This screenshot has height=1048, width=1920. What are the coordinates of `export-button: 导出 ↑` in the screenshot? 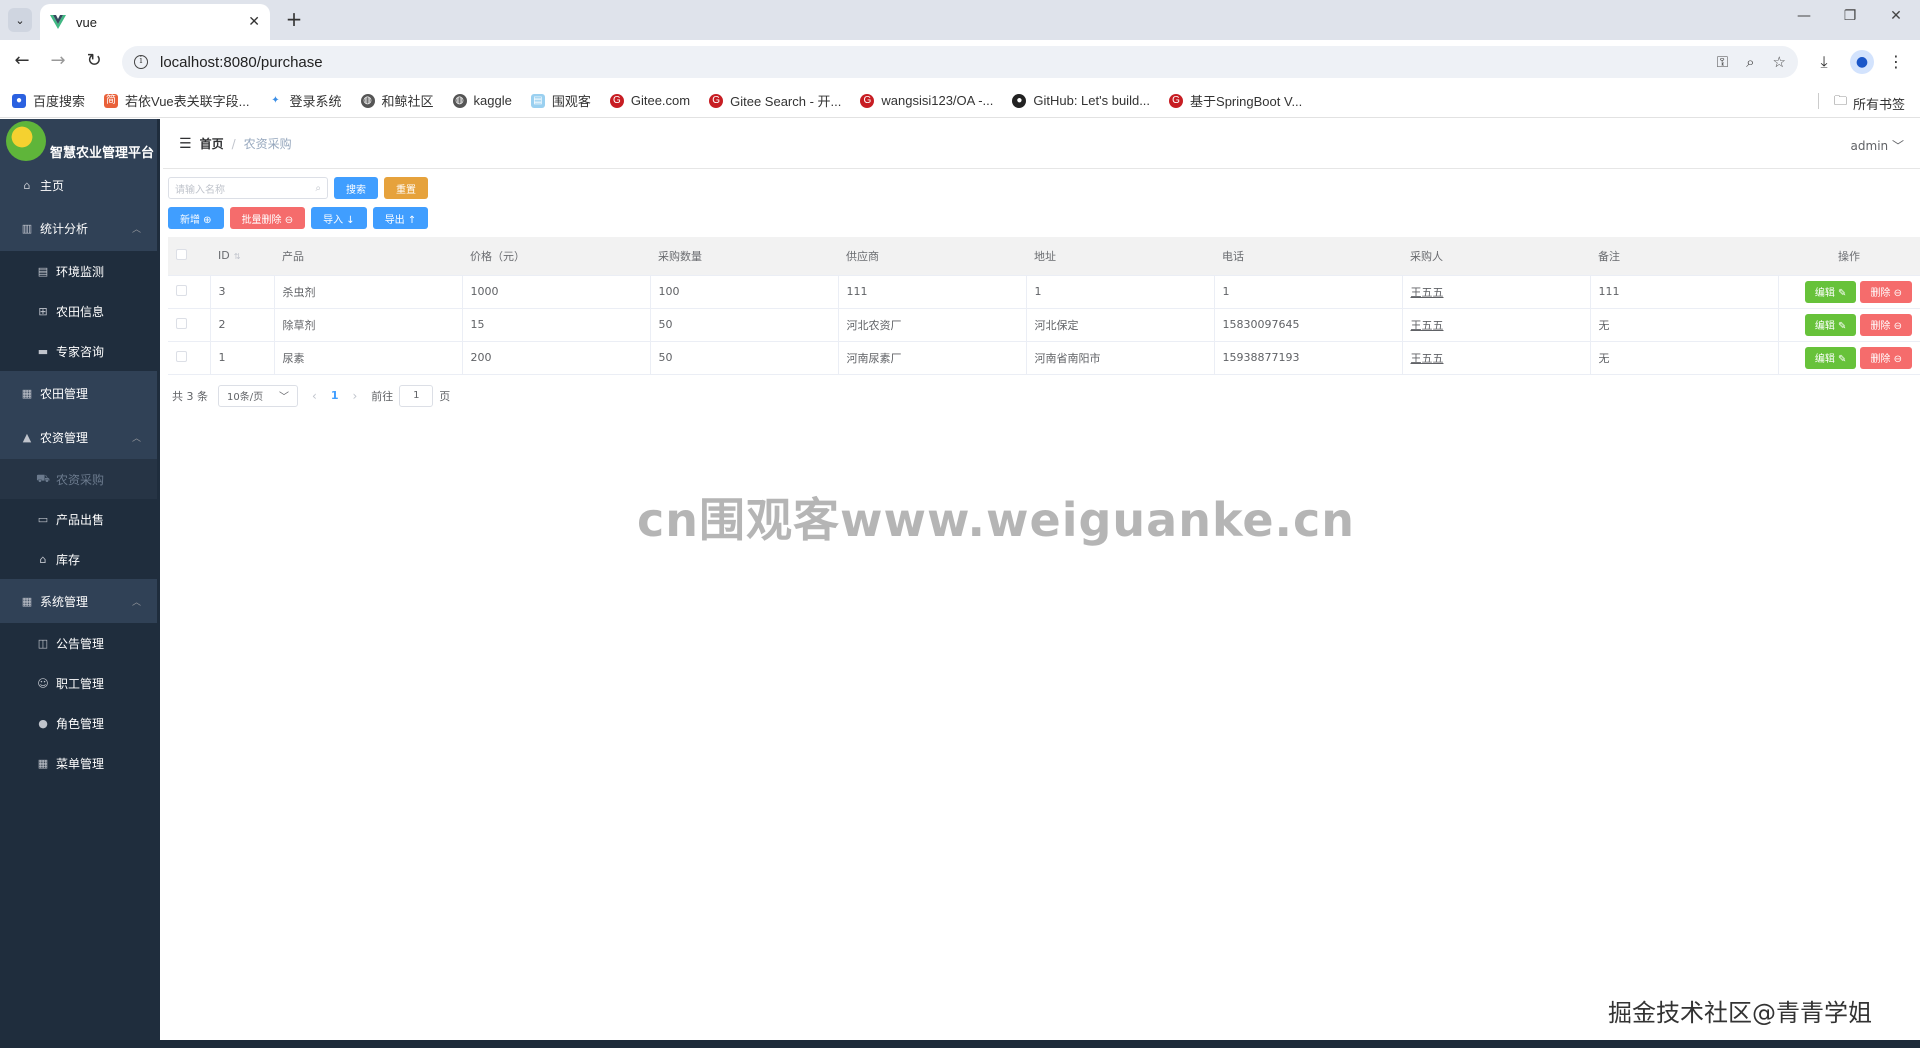 It's located at (400, 218).